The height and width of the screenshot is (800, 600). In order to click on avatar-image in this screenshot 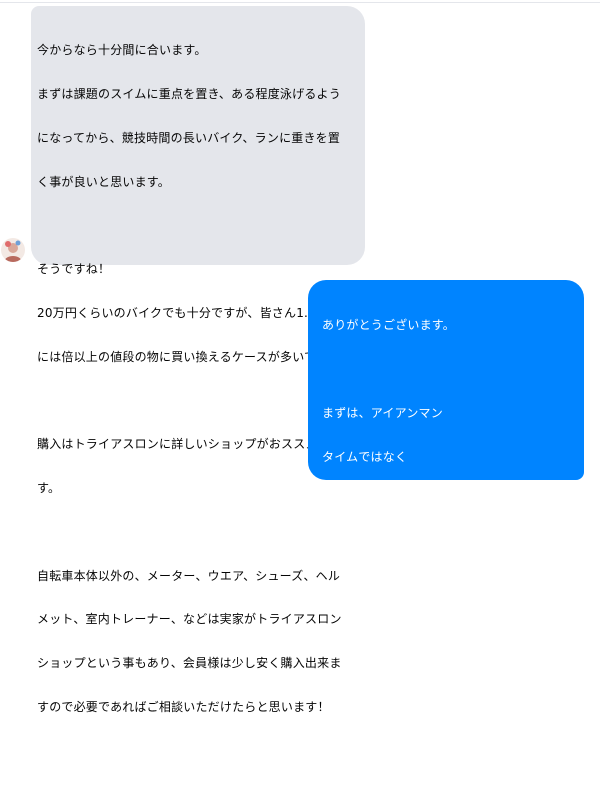, I will do `click(13, 250)`.